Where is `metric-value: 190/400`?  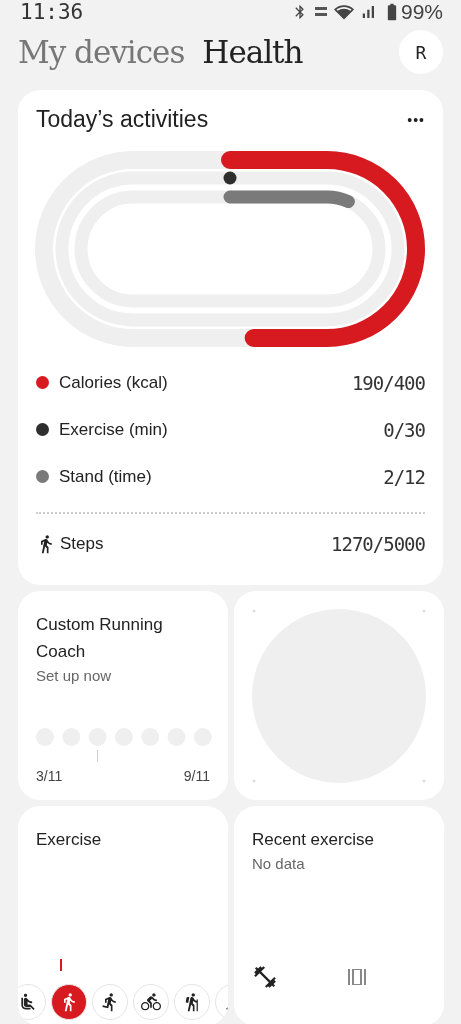 metric-value: 190/400 is located at coordinates (388, 382).